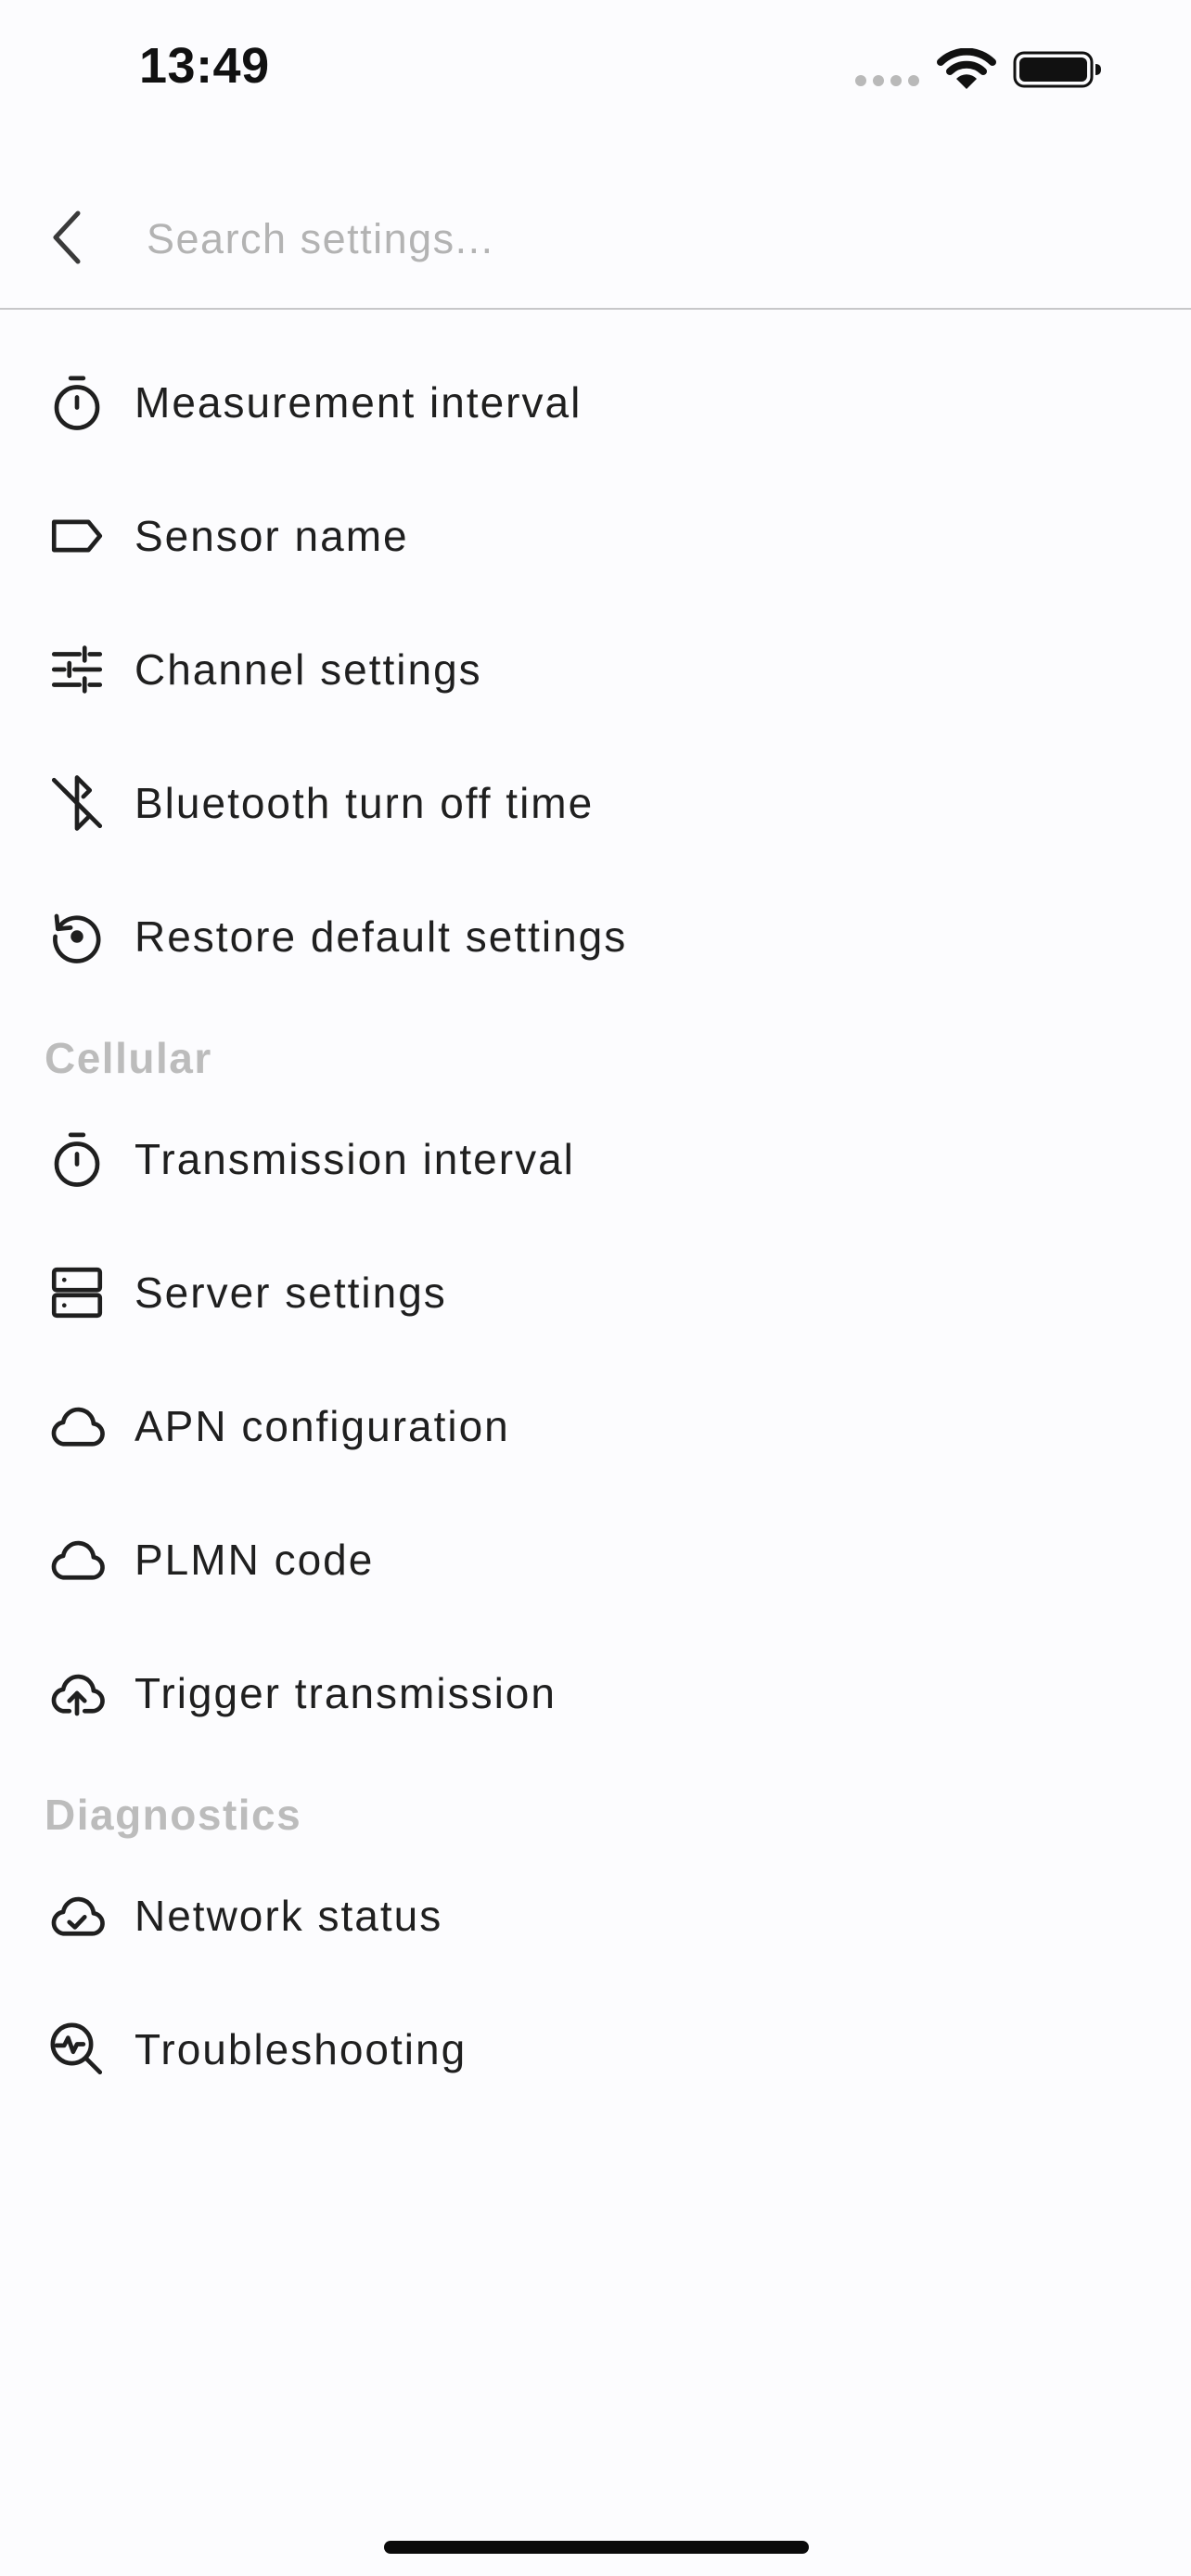  I want to click on cloud-check-icon, so click(77, 1915).